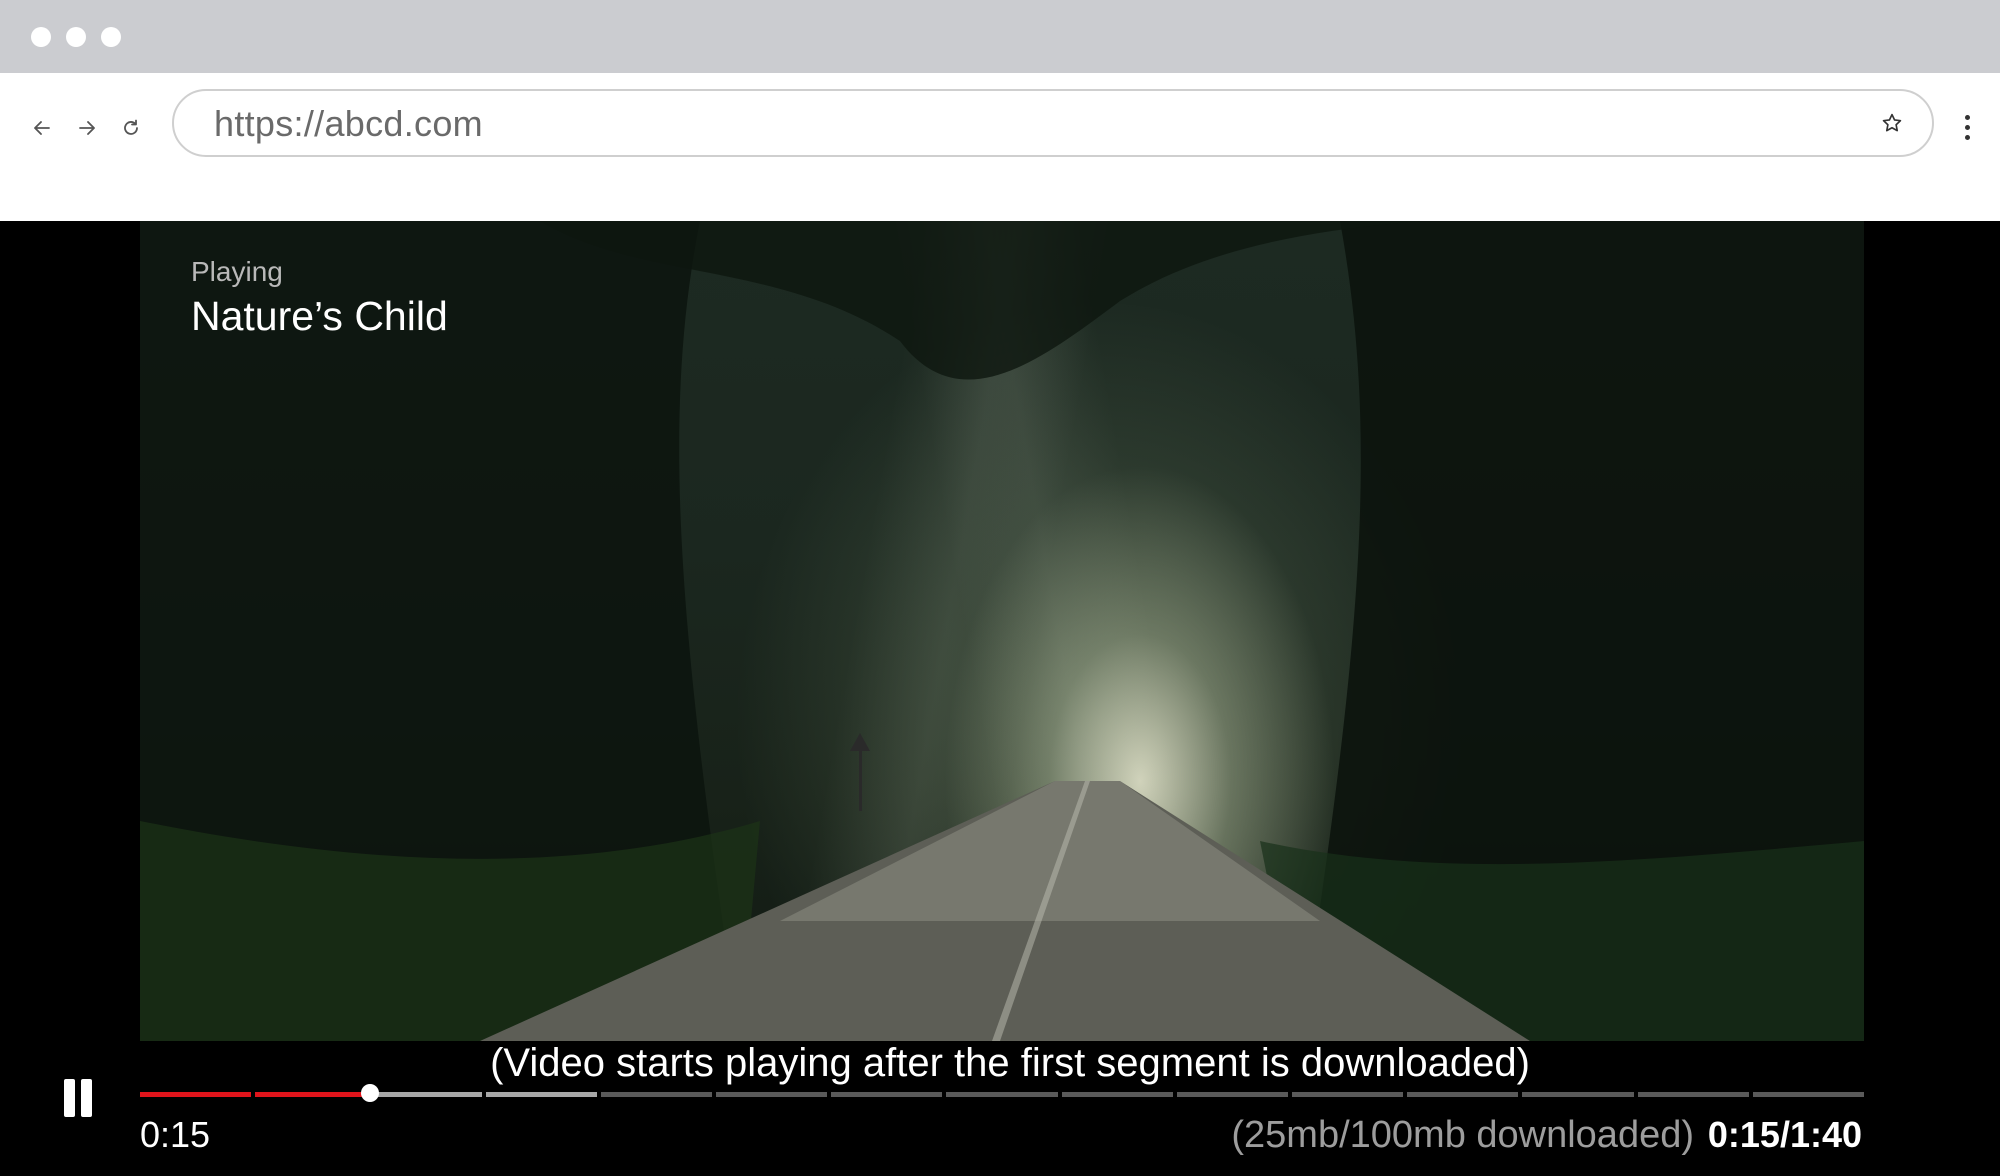  What do you see at coordinates (348, 124) in the screenshot?
I see `url-text: https://abcd.com` at bounding box center [348, 124].